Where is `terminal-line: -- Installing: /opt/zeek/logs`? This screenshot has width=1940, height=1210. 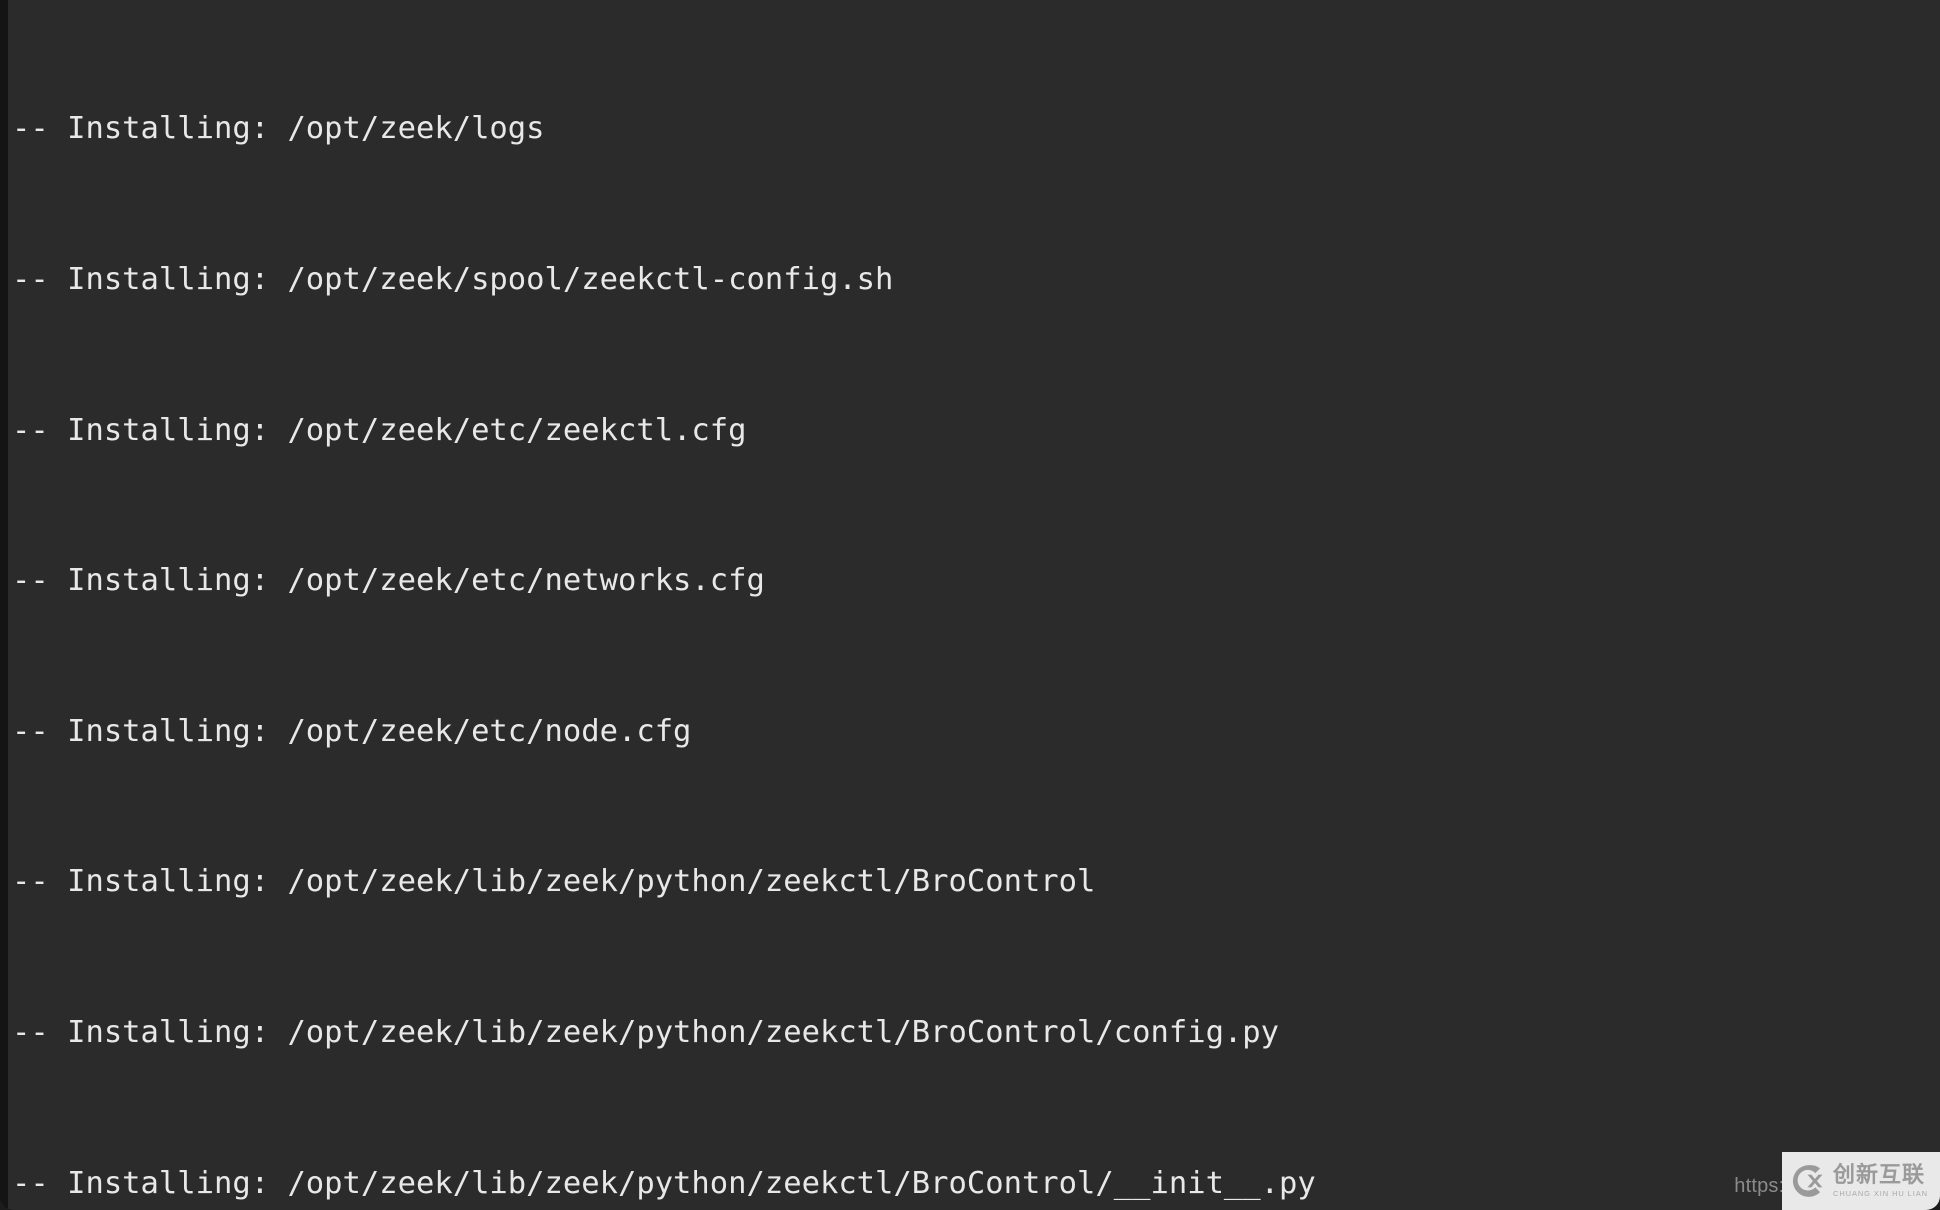 terminal-line: -- Installing: /opt/zeek/logs is located at coordinates (278, 129).